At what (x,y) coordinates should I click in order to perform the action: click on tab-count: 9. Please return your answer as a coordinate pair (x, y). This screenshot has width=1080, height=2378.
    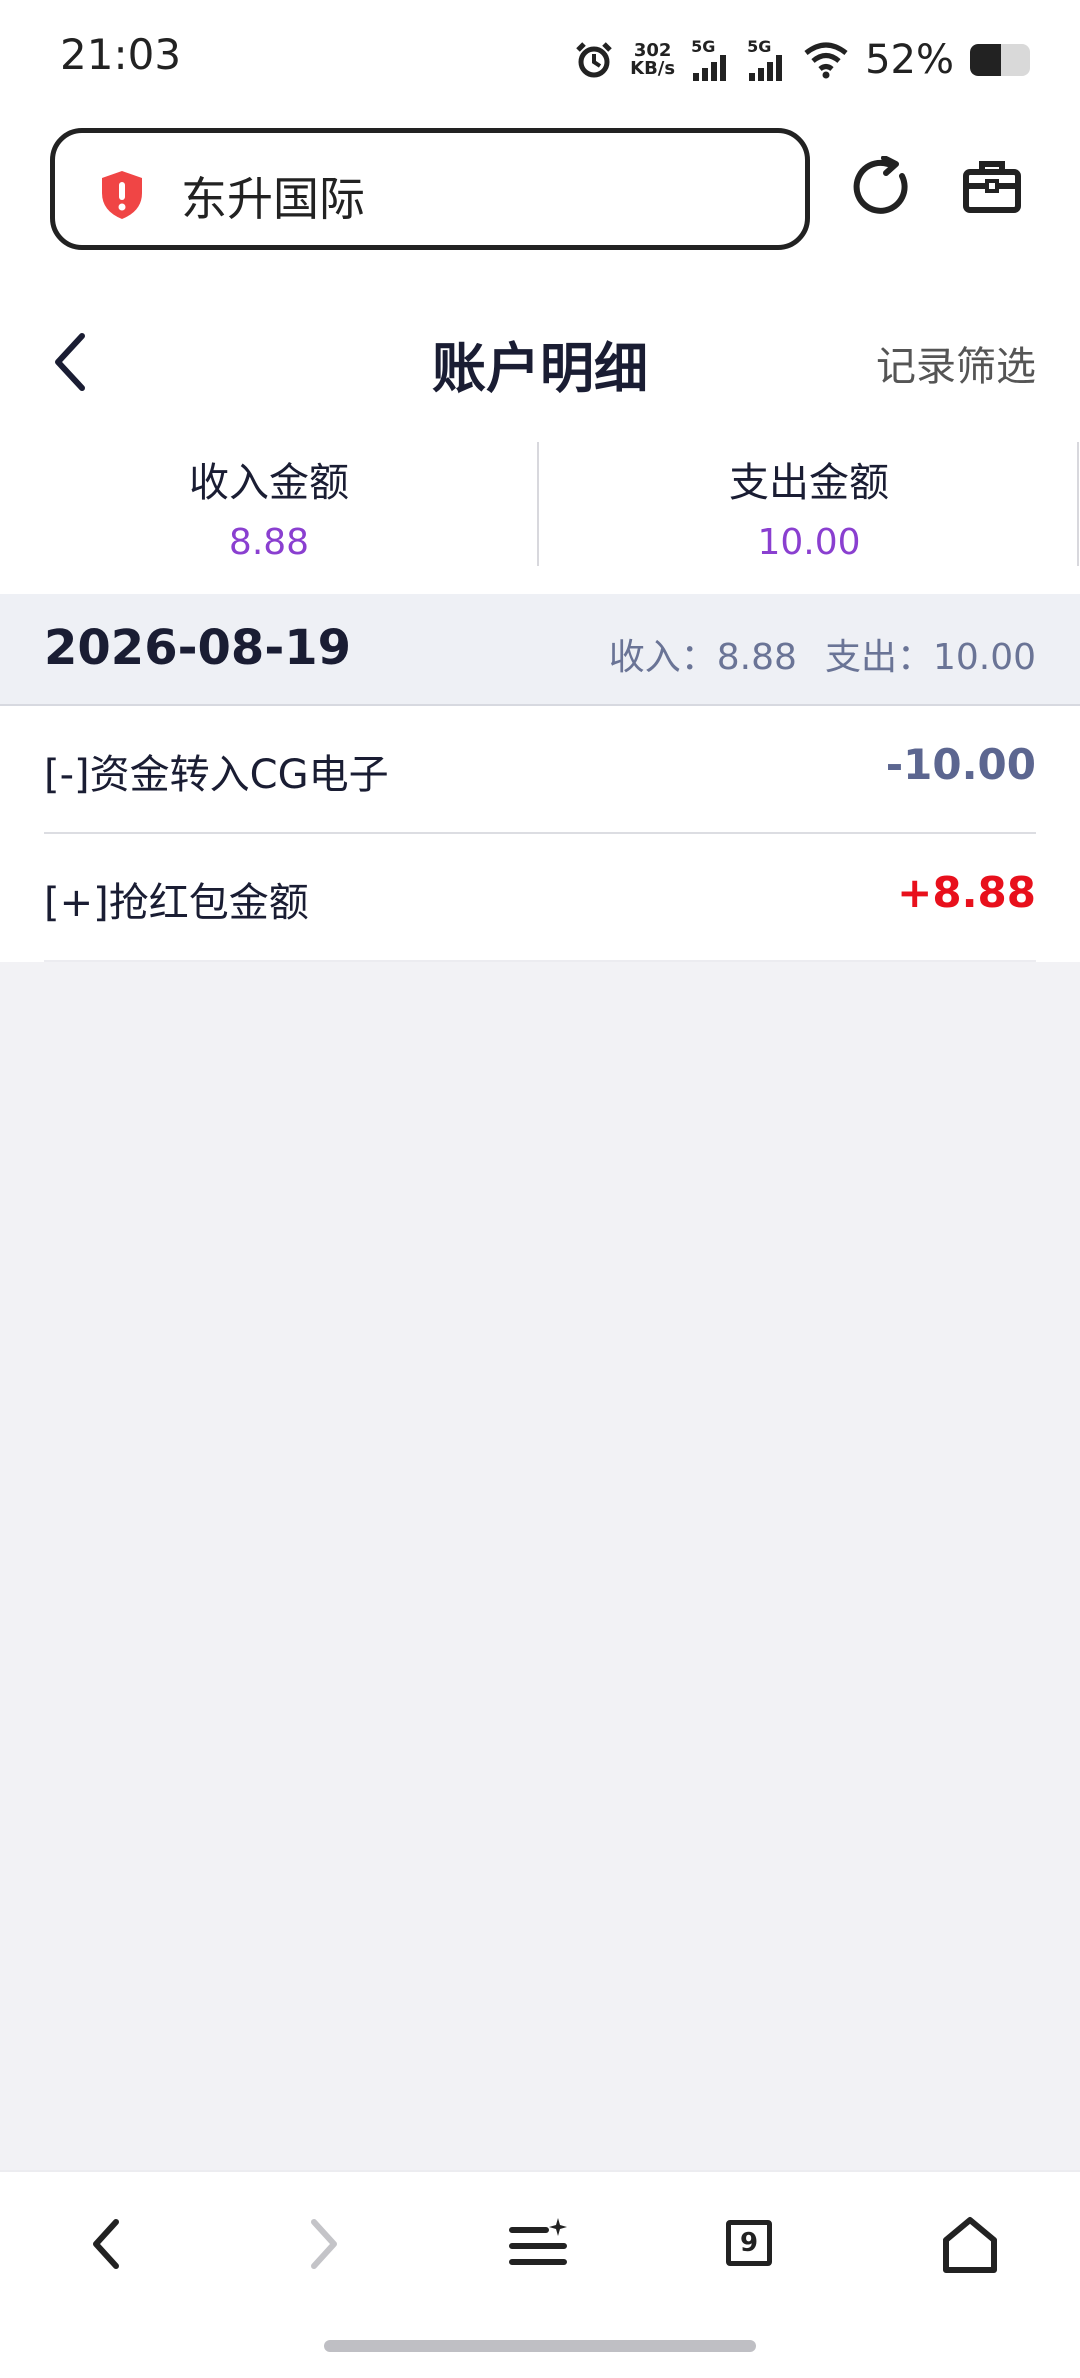
    Looking at the image, I should click on (749, 2243).